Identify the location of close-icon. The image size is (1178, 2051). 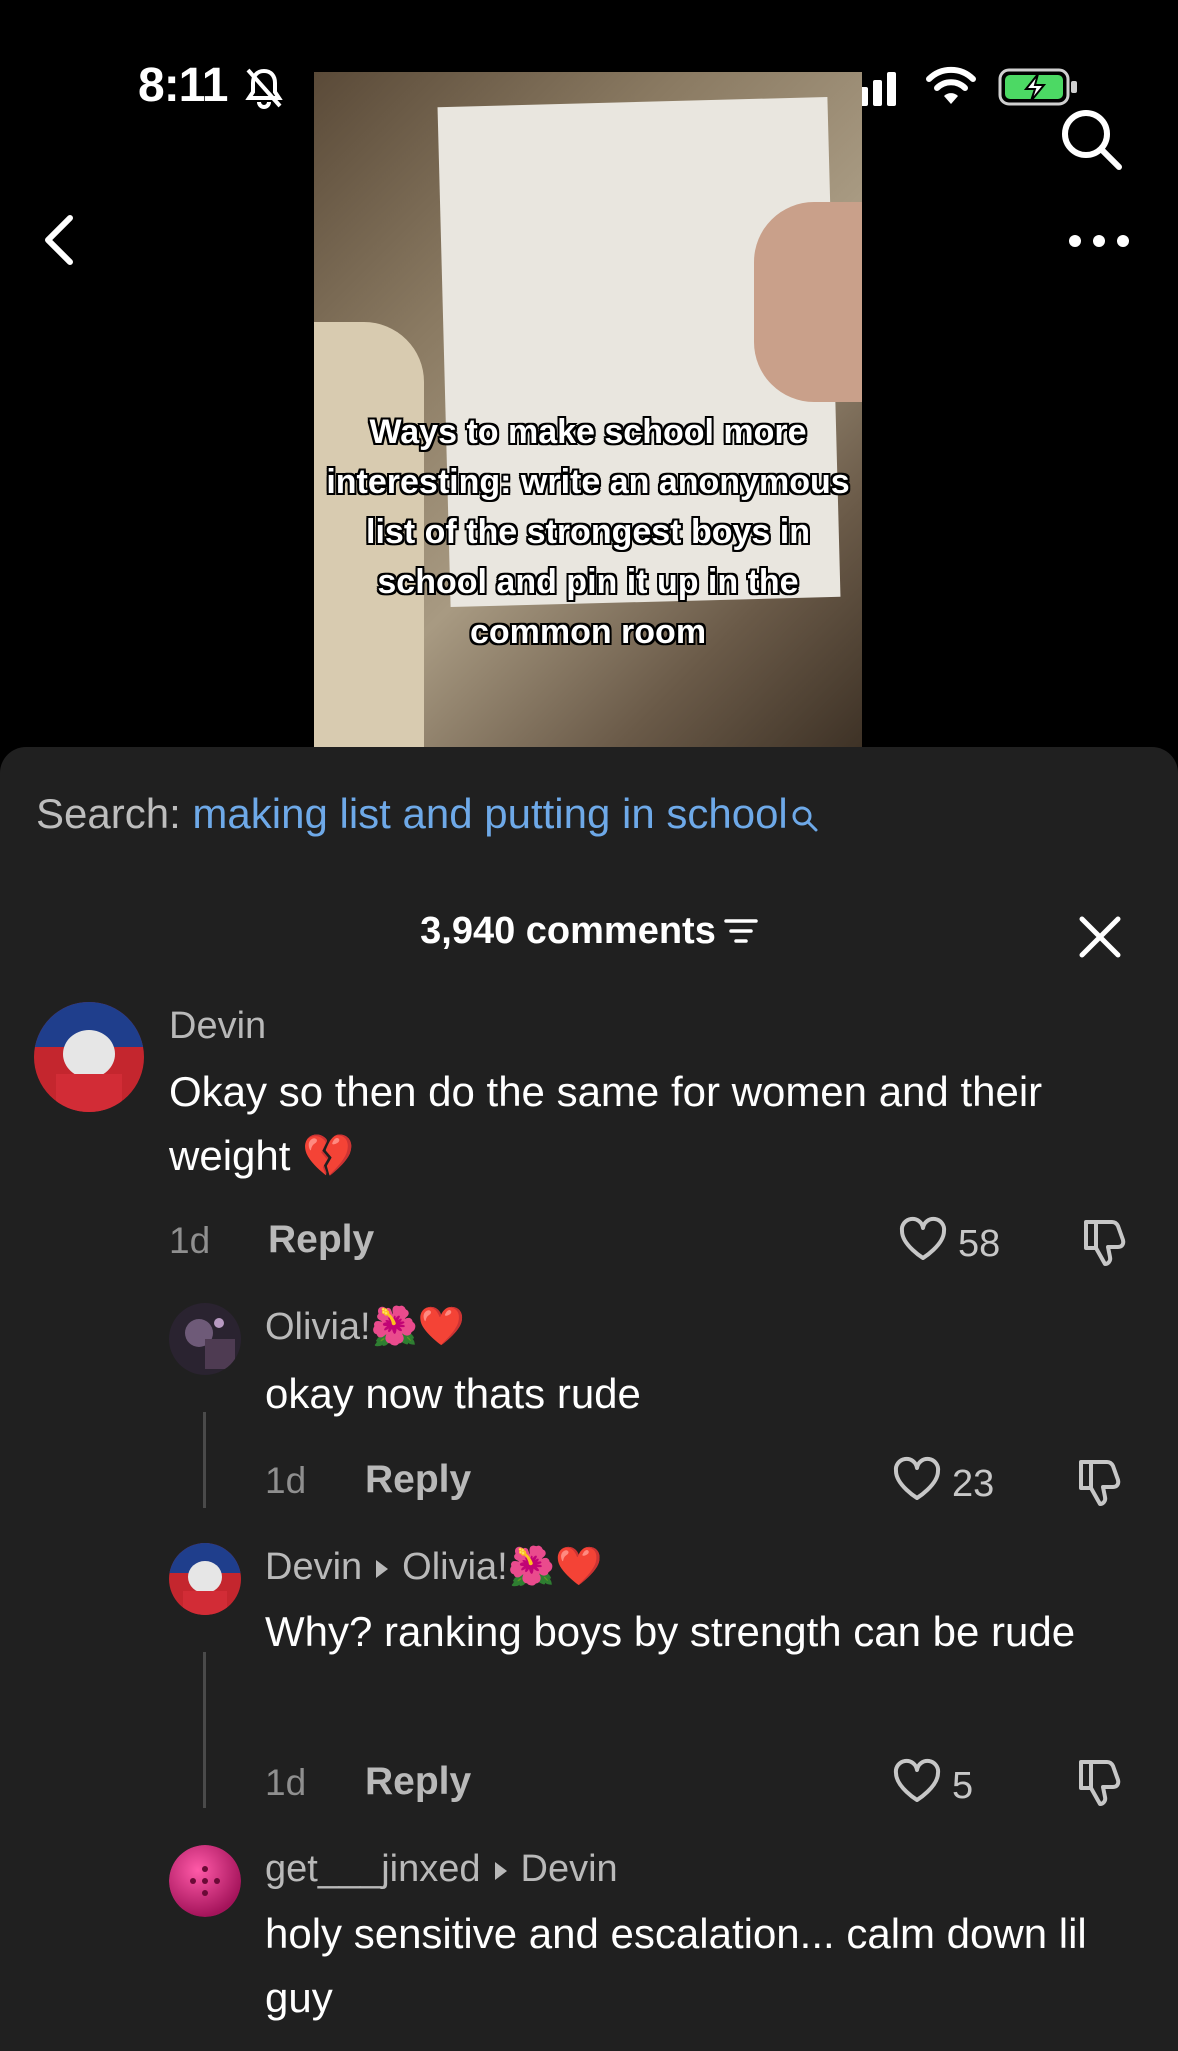
(1100, 939).